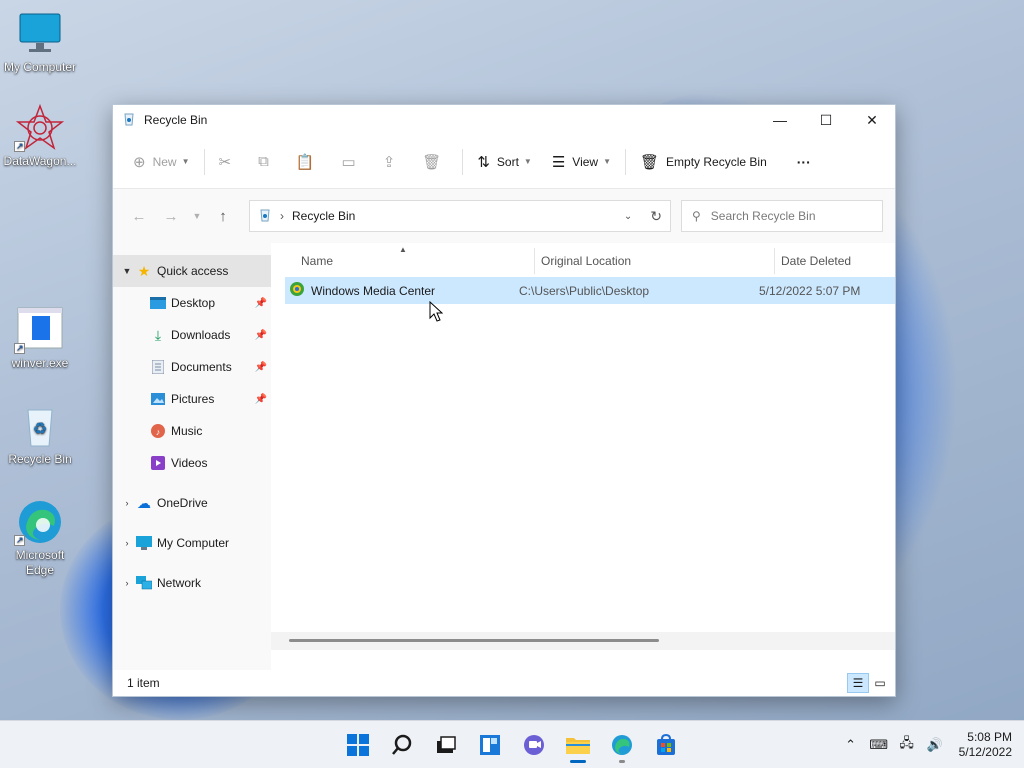 This screenshot has width=1024, height=768. I want to click on desktop-icon-my-computer: My Computer, so click(40, 42).